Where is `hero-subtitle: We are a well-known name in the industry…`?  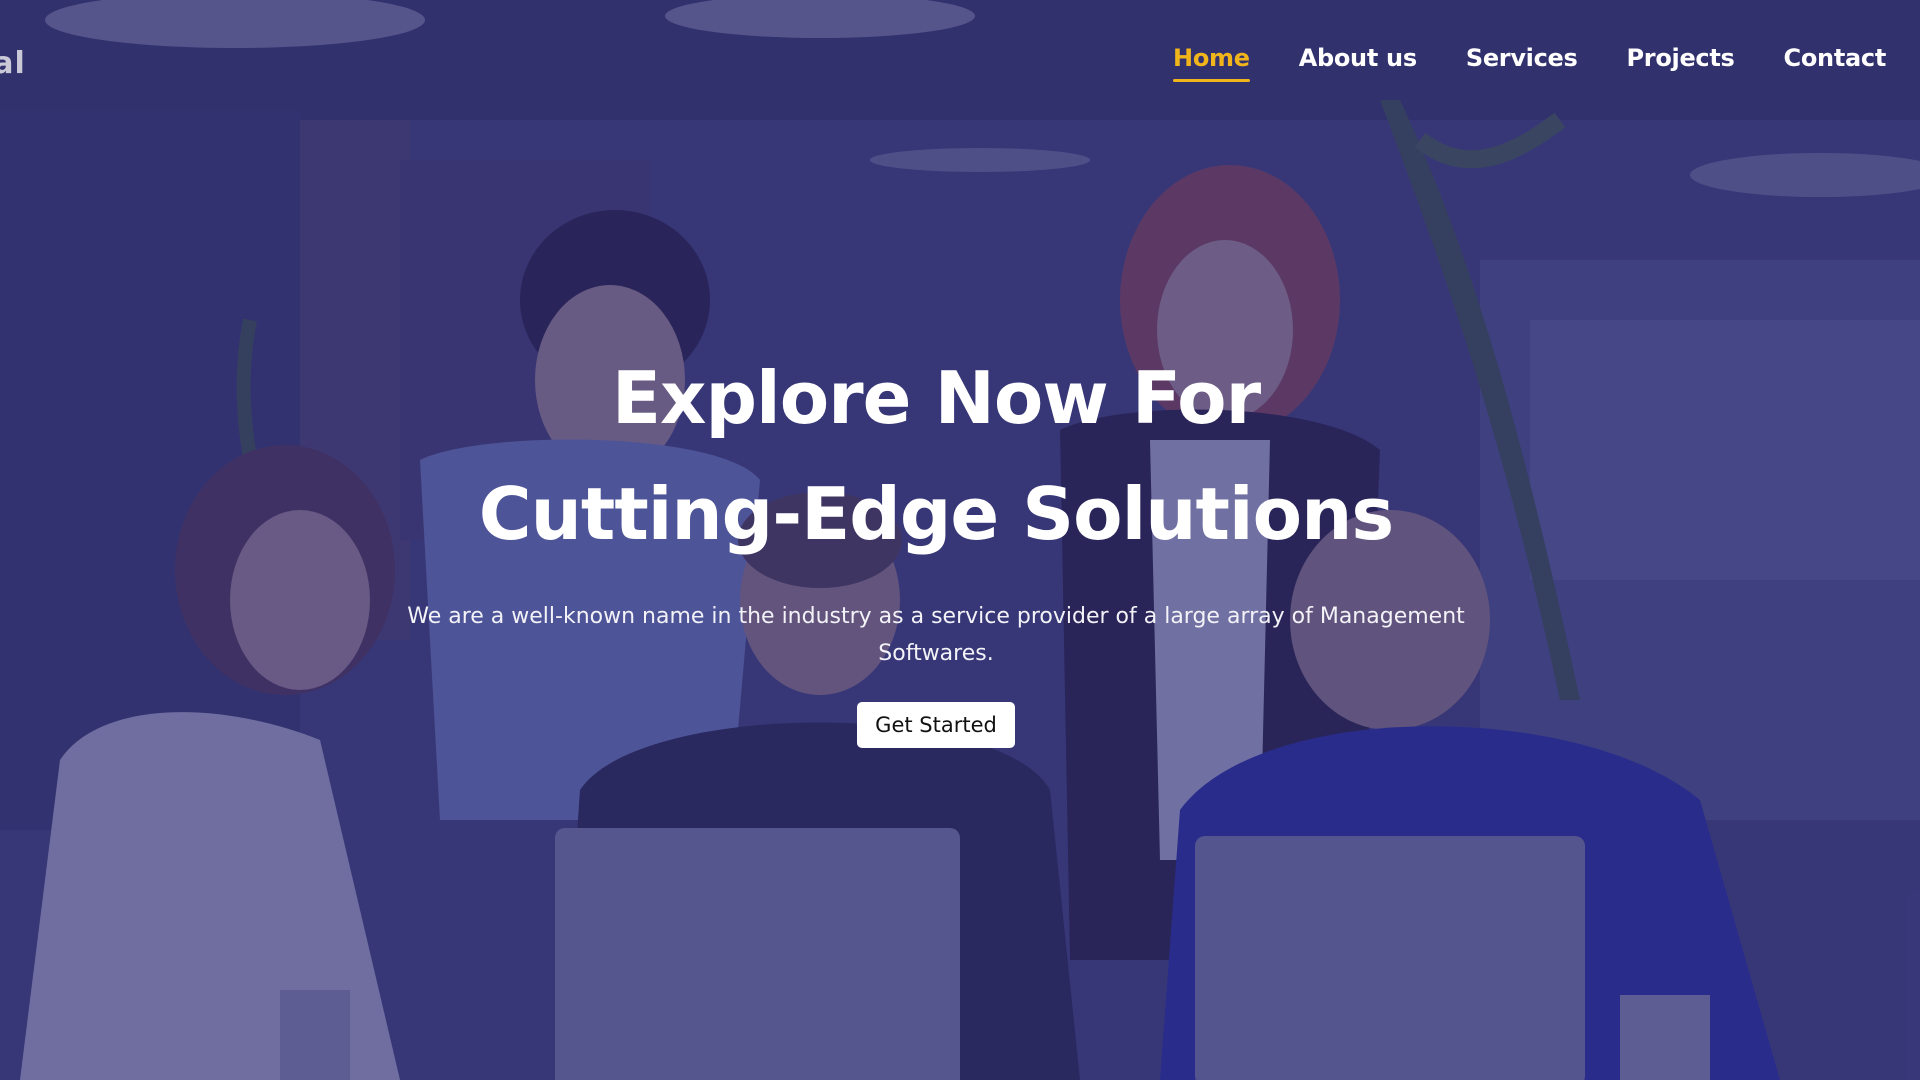
hero-subtitle: We are a well-known name in the industry… is located at coordinates (936, 635).